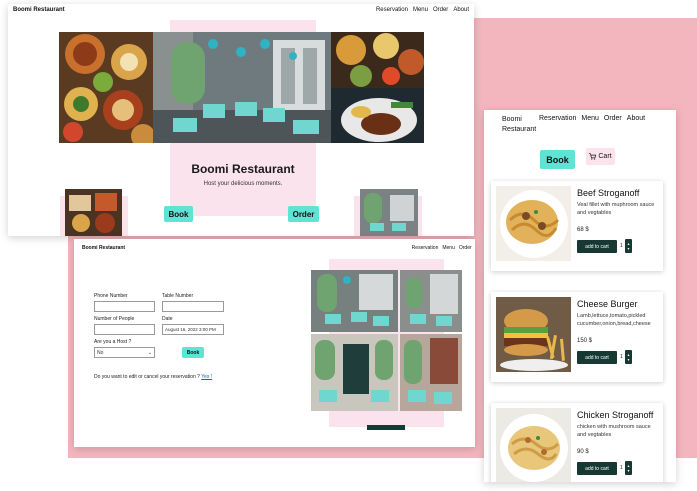 The image size is (697, 491). I want to click on chevron-down-icon: ⌄, so click(149, 352).